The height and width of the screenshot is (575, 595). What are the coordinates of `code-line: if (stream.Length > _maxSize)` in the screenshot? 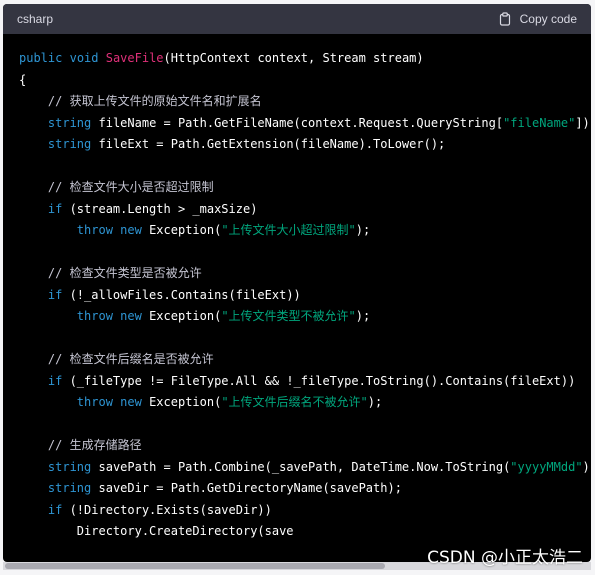 It's located at (305, 210).